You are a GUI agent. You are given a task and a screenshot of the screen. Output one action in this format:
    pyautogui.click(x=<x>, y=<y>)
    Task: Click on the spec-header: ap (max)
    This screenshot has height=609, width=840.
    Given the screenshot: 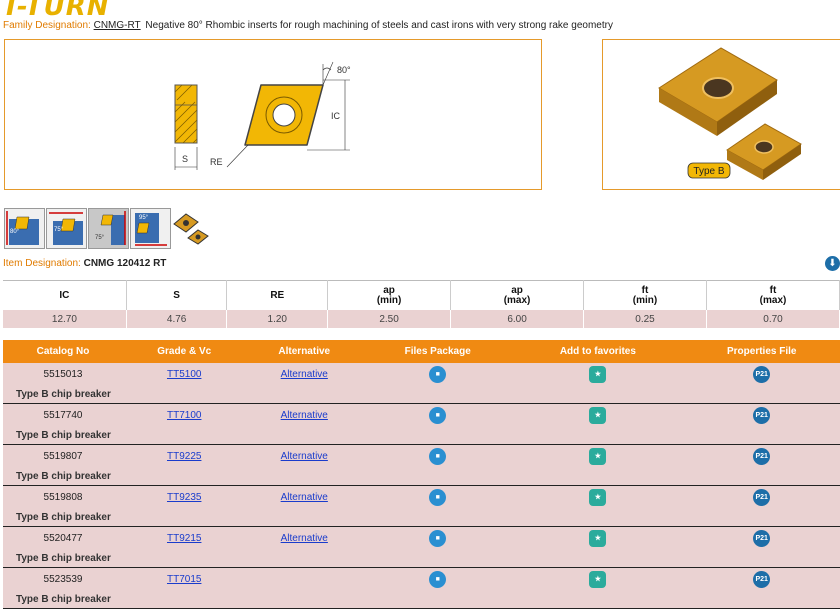 What is the action you would take?
    pyautogui.click(x=517, y=295)
    